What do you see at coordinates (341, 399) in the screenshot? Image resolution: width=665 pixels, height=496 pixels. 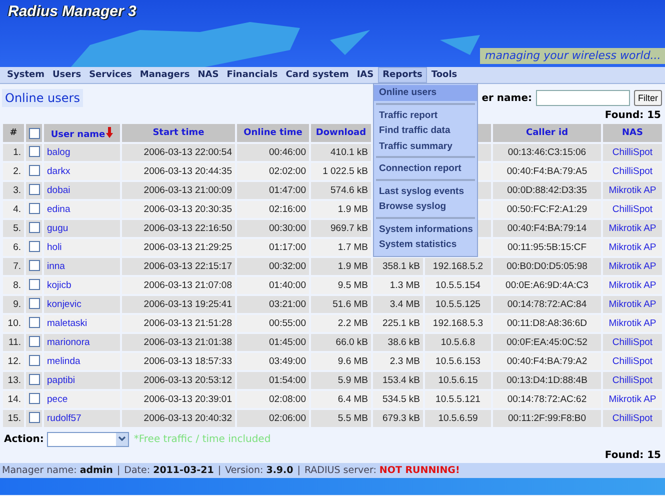 I see `table-cell: 6.4 MB` at bounding box center [341, 399].